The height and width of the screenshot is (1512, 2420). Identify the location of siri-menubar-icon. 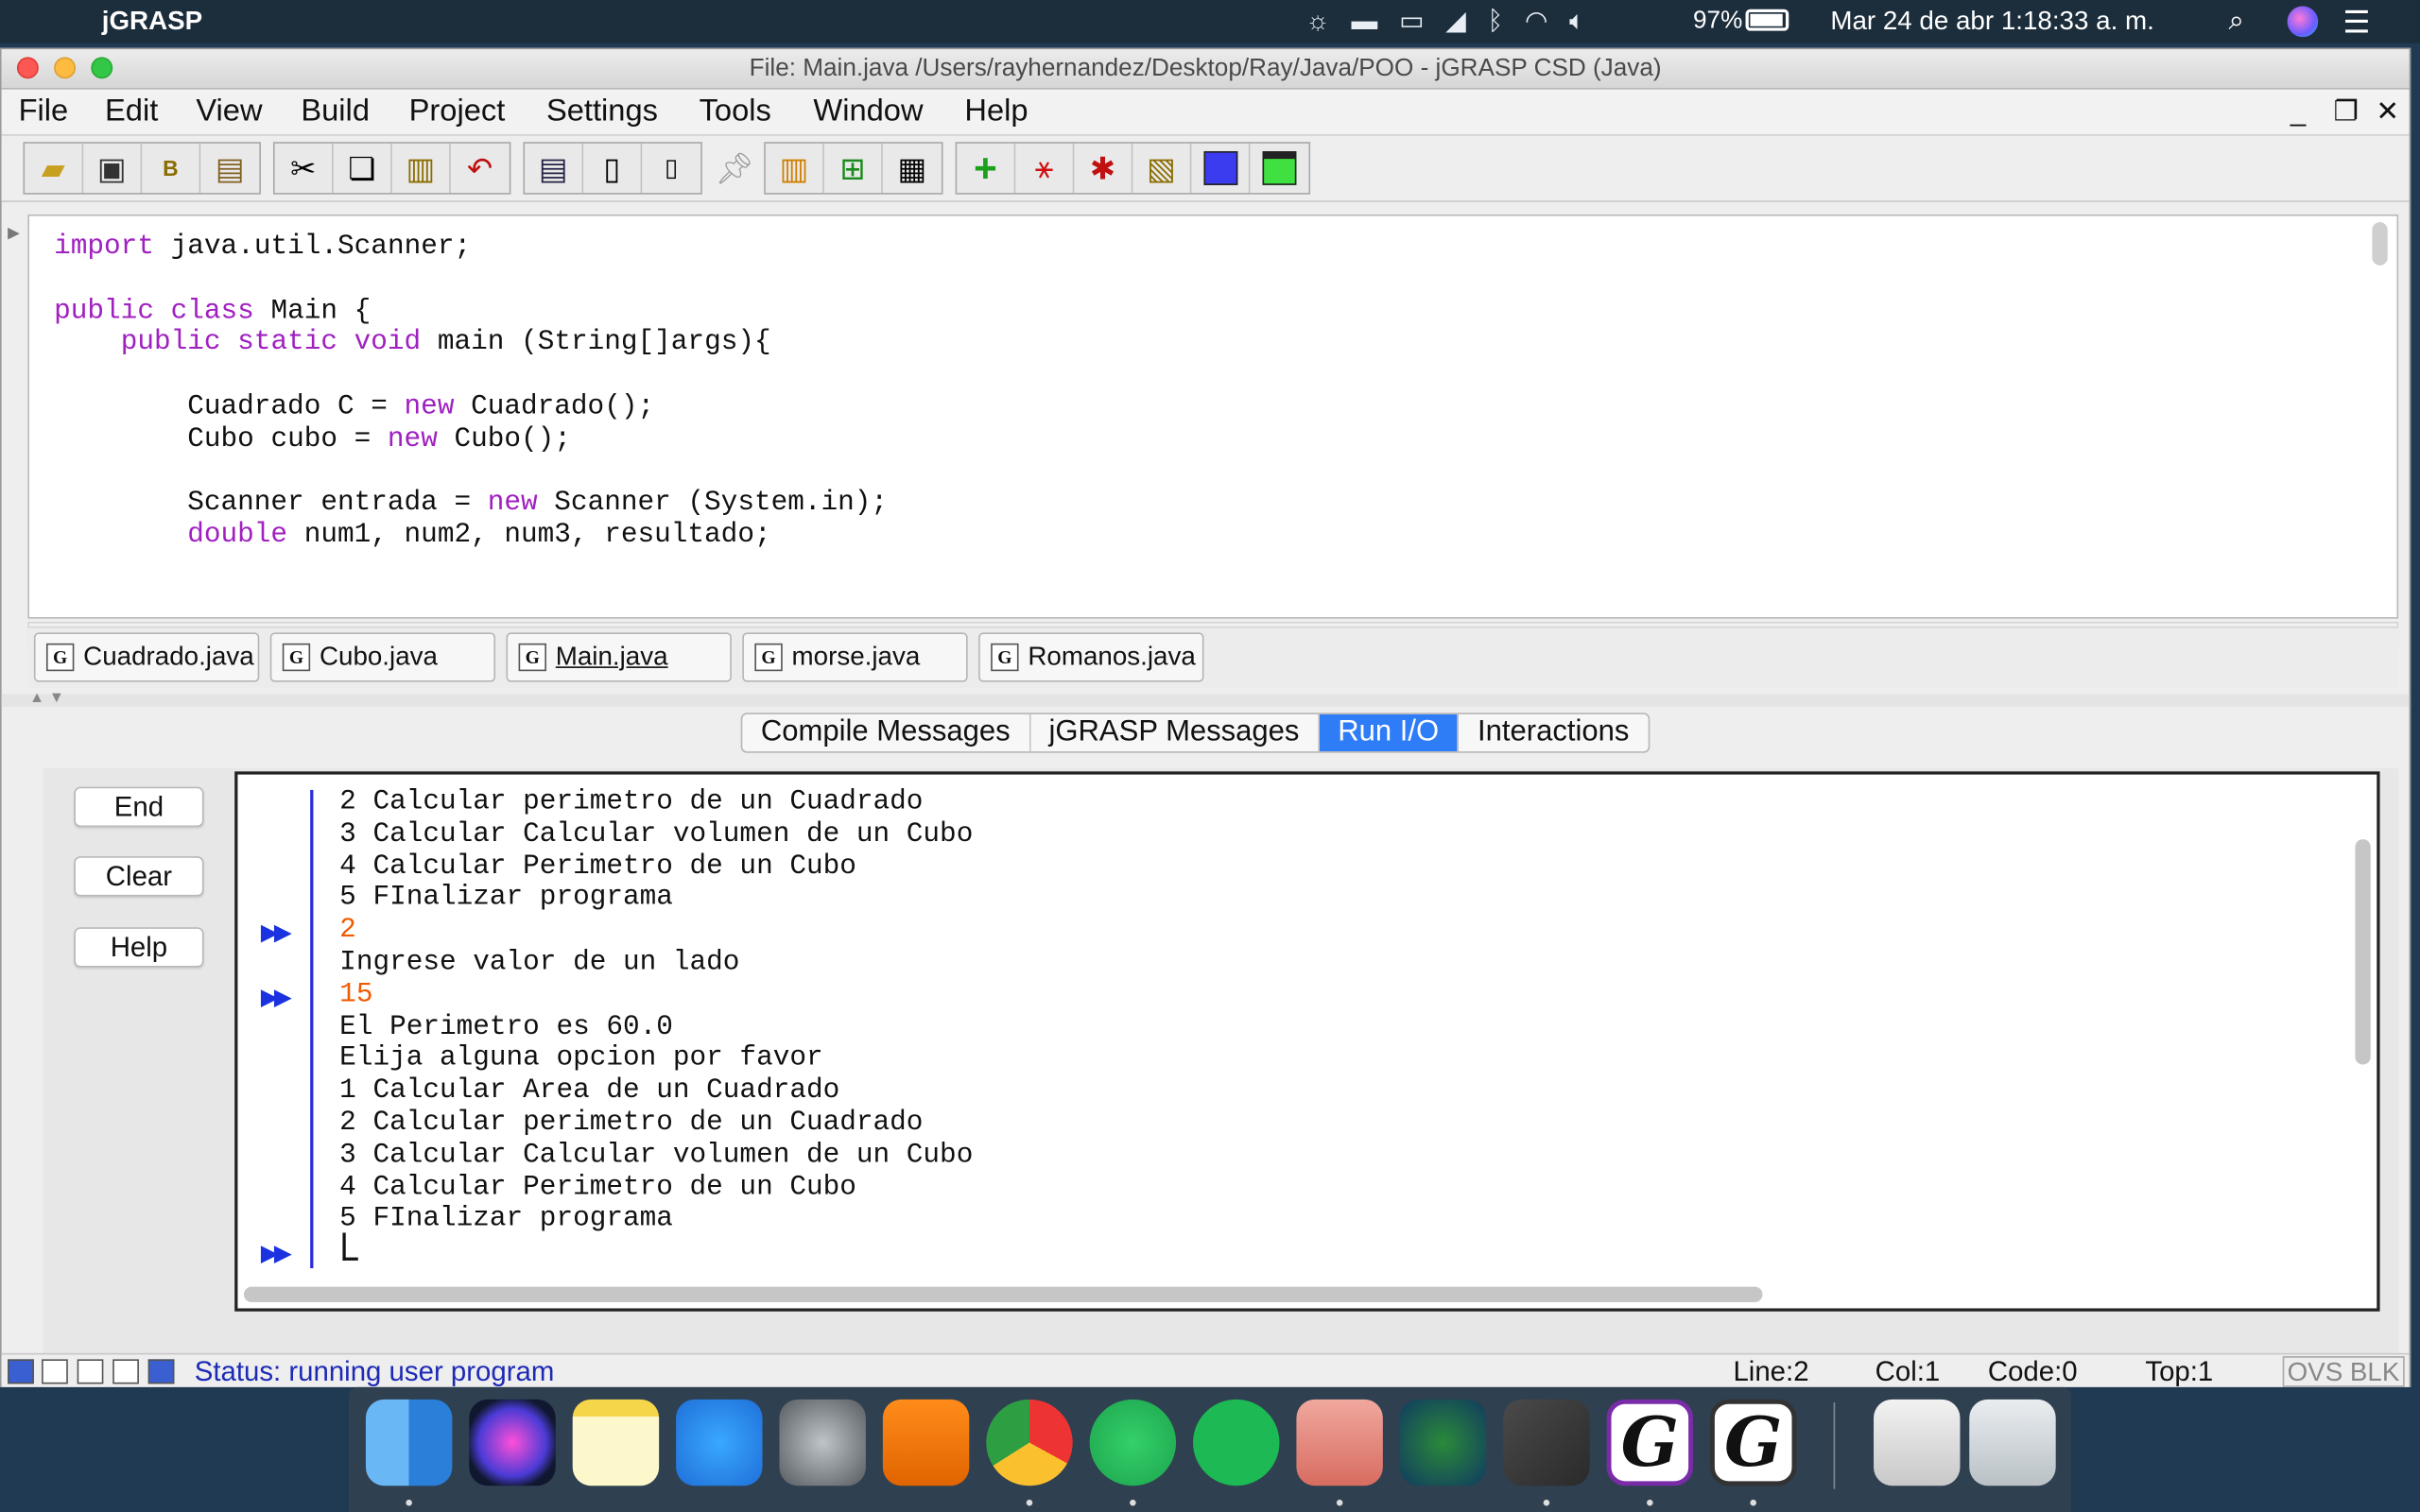
(2303, 22).